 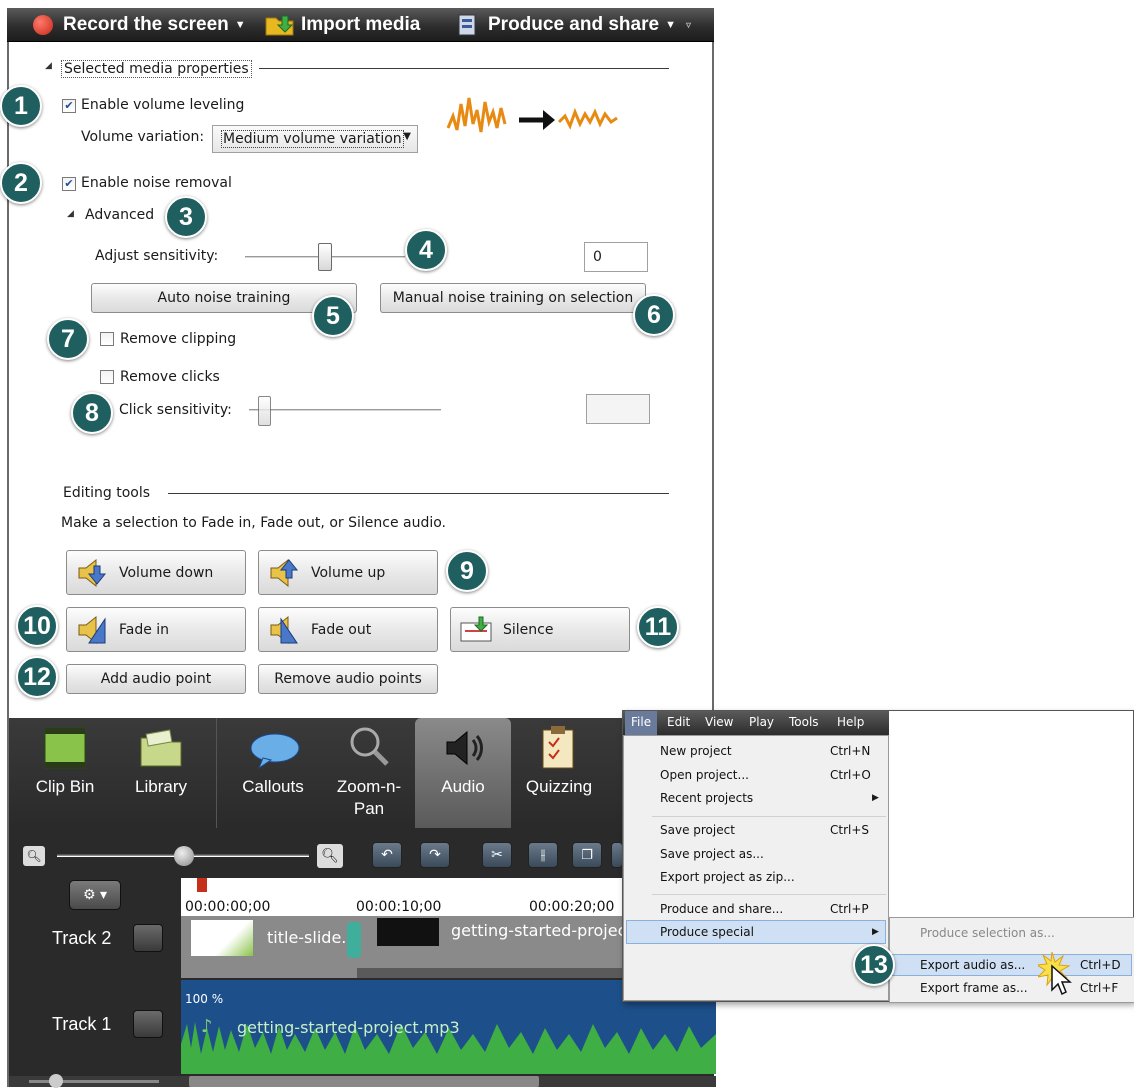 What do you see at coordinates (284, 629) in the screenshot?
I see `fade-out-icon` at bounding box center [284, 629].